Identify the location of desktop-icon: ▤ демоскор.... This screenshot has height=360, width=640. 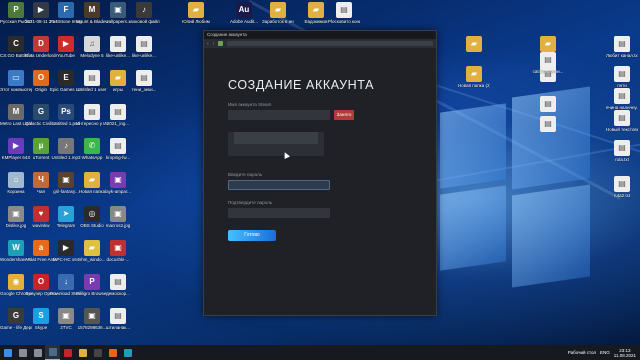
(118, 285).